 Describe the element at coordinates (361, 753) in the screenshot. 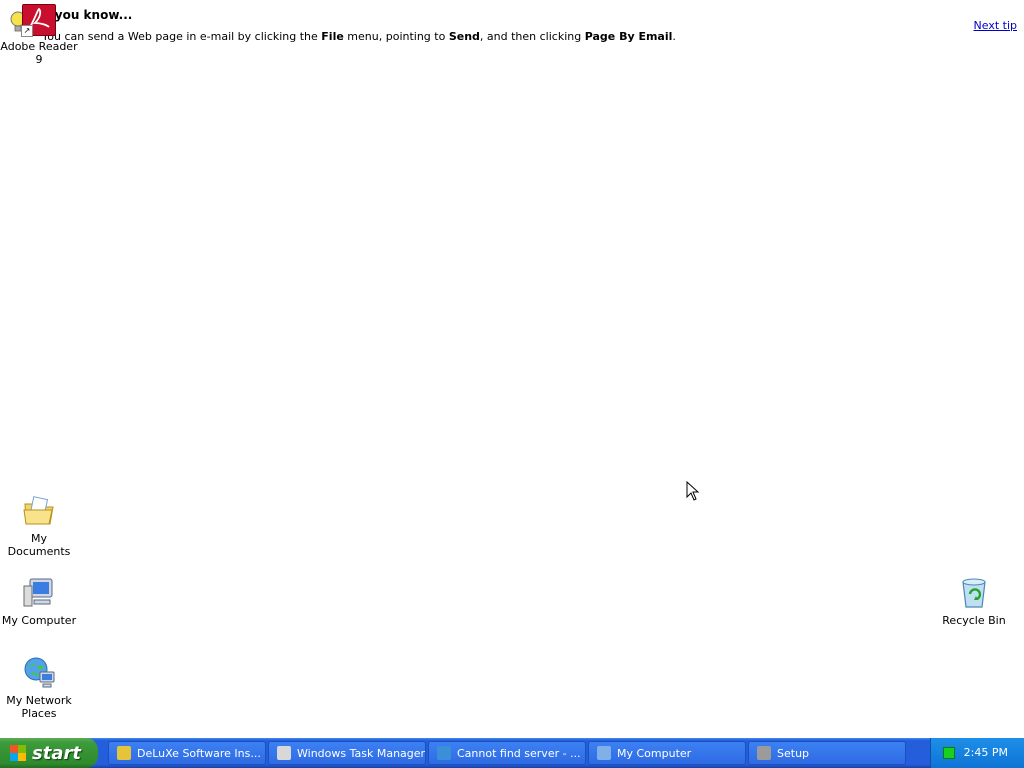

I see `taskbar-button-label: Windows Task Manager` at that location.